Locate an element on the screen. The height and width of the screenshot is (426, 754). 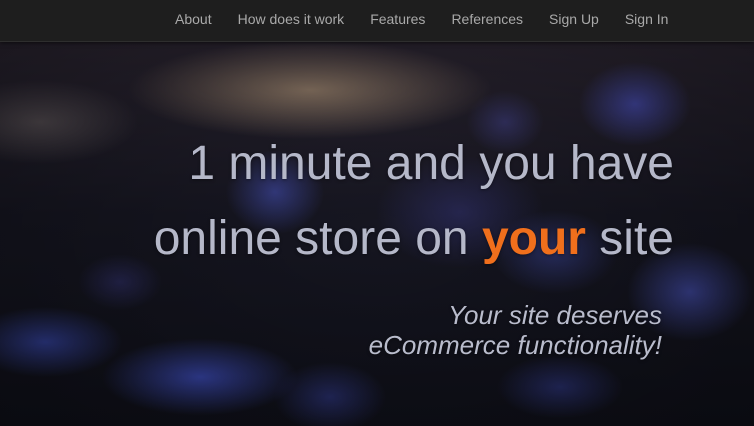
headline-text-before: online store on is located at coordinates (317, 238).